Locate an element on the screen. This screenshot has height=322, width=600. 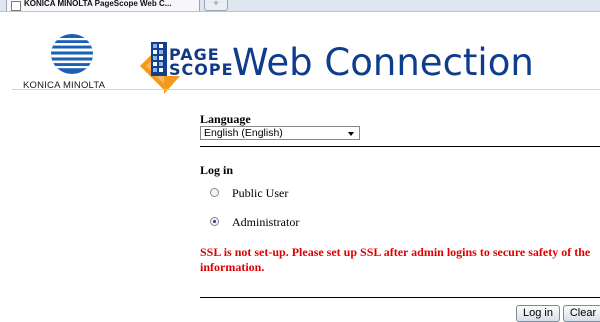
header-divider is located at coordinates (306, 89).